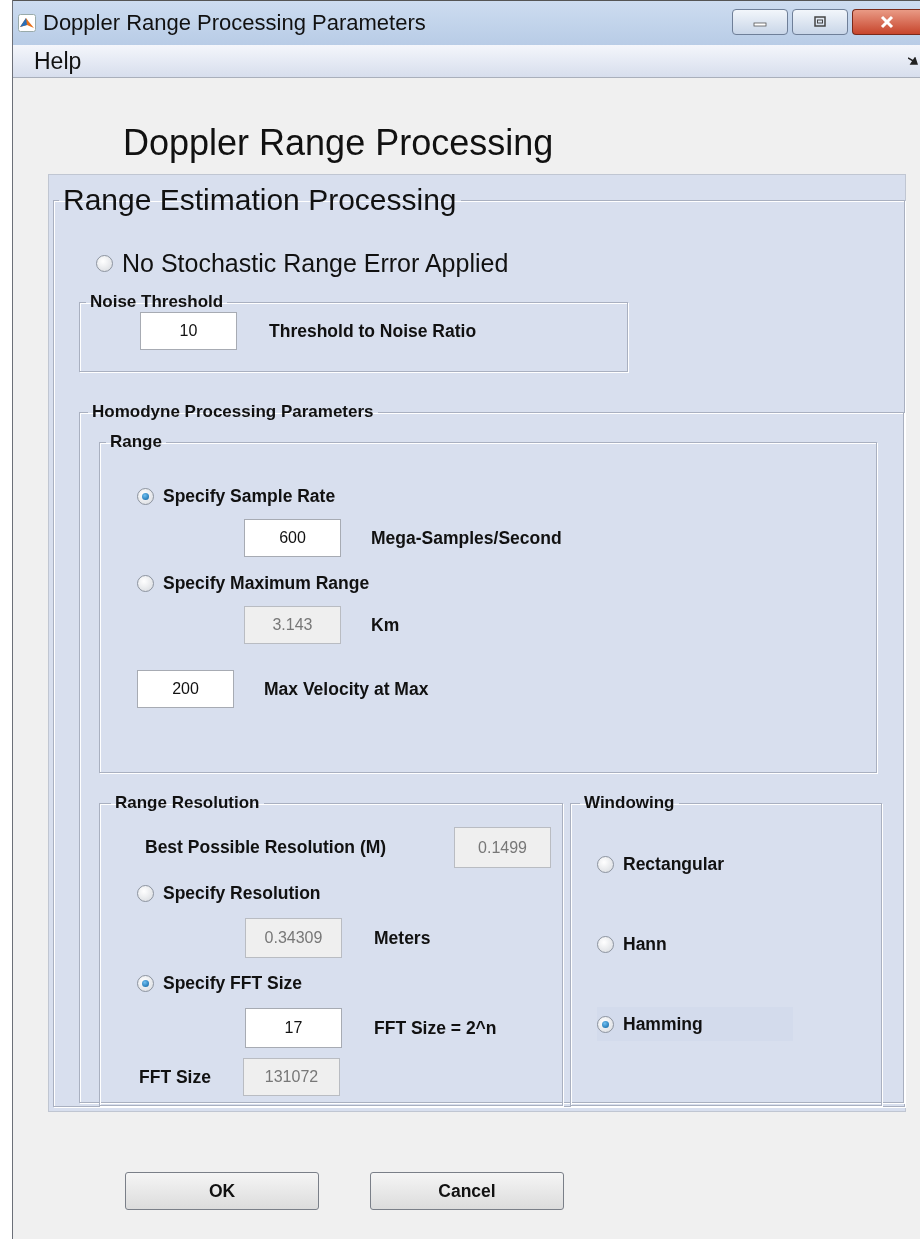  I want to click on radio-button: Hann, so click(677, 944).